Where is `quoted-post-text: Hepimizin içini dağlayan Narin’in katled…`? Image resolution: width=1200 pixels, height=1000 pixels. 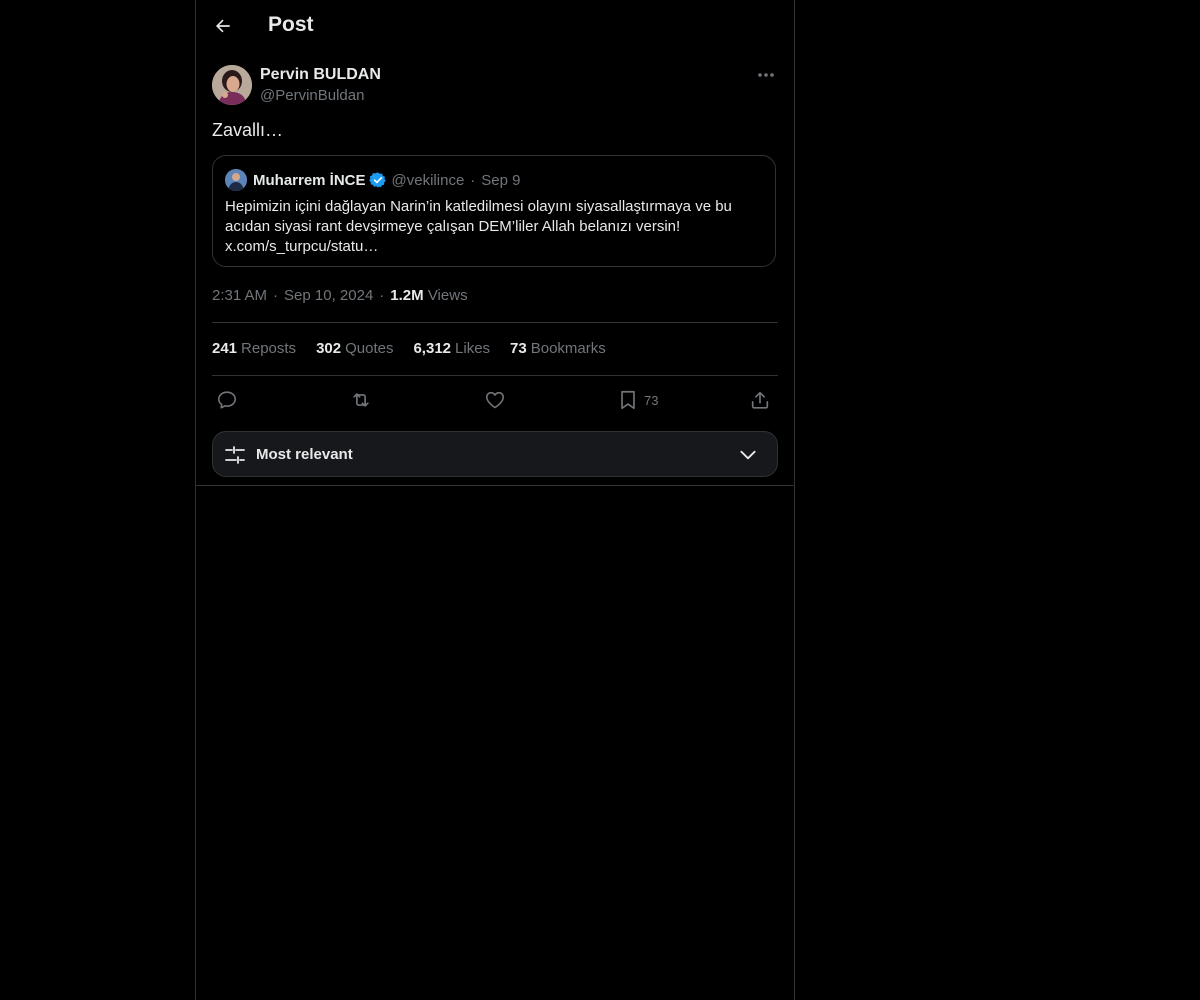
quoted-post-text: Hepimizin içini dağlayan Narin’in katled… is located at coordinates (478, 226).